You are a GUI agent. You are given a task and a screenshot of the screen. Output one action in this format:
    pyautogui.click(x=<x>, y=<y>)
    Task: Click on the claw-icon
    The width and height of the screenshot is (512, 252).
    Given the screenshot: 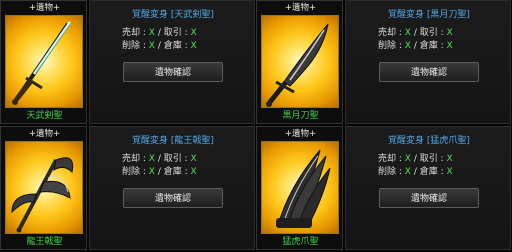 What is the action you would take?
    pyautogui.click(x=303, y=188)
    